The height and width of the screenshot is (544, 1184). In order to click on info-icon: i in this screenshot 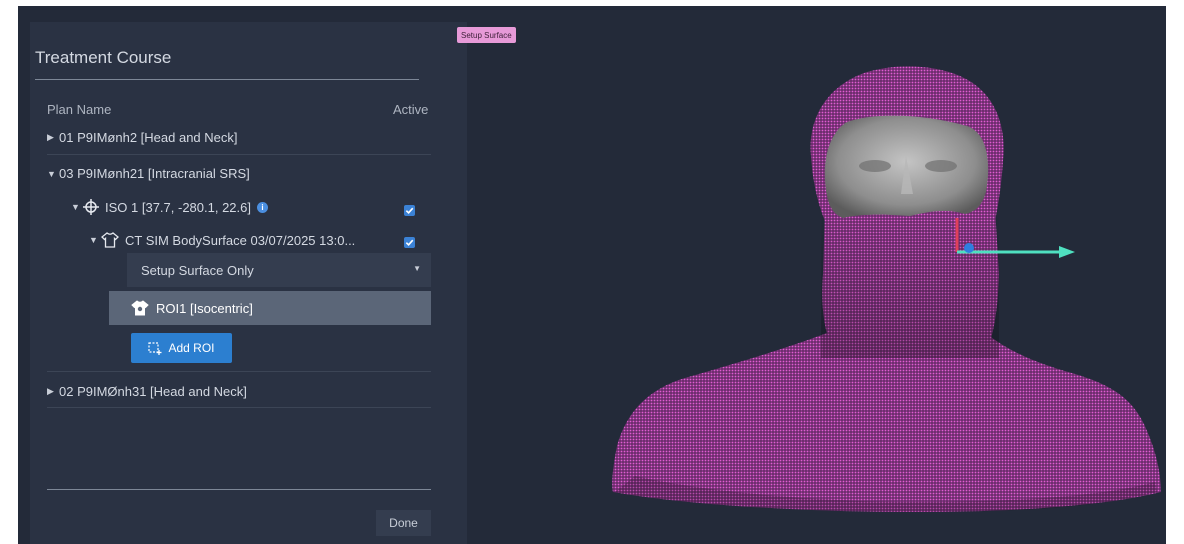, I will do `click(262, 207)`.